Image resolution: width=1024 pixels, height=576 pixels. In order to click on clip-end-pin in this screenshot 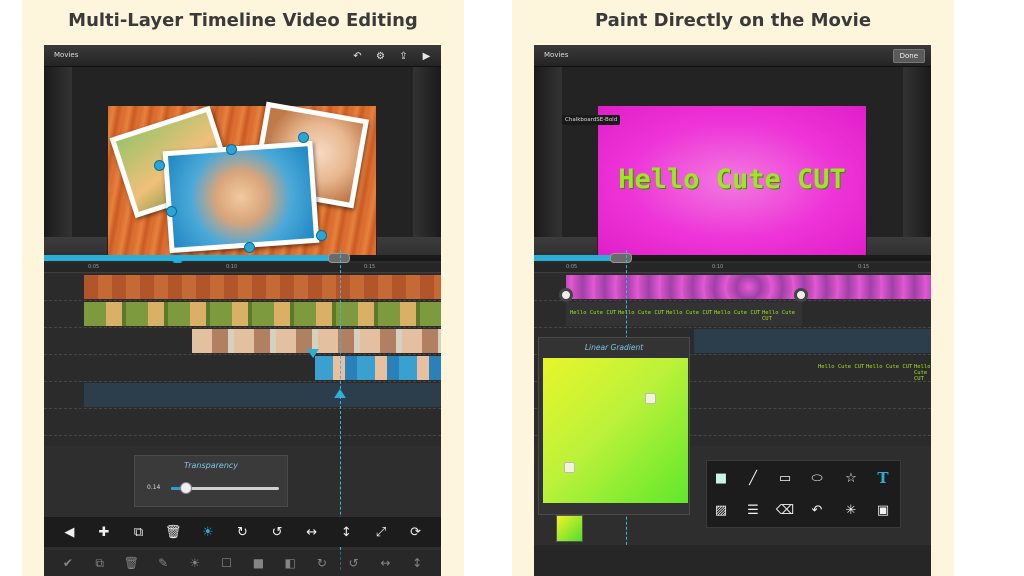, I will do `click(801, 295)`.